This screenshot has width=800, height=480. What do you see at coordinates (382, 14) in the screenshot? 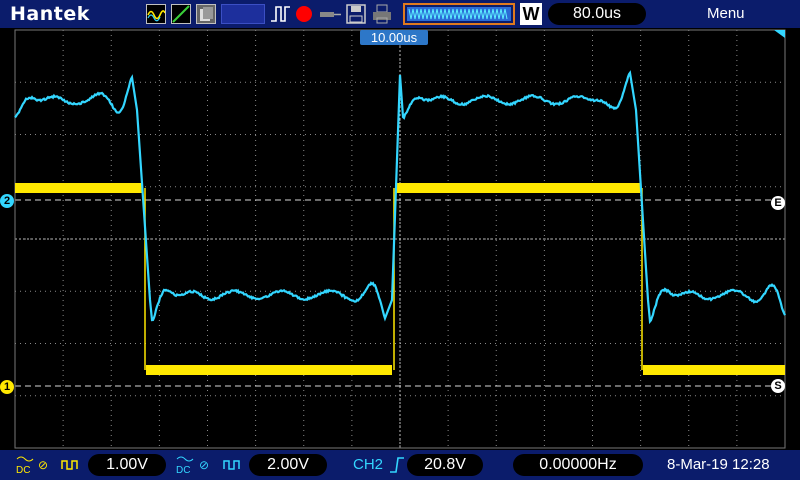
I see `print-icon` at bounding box center [382, 14].